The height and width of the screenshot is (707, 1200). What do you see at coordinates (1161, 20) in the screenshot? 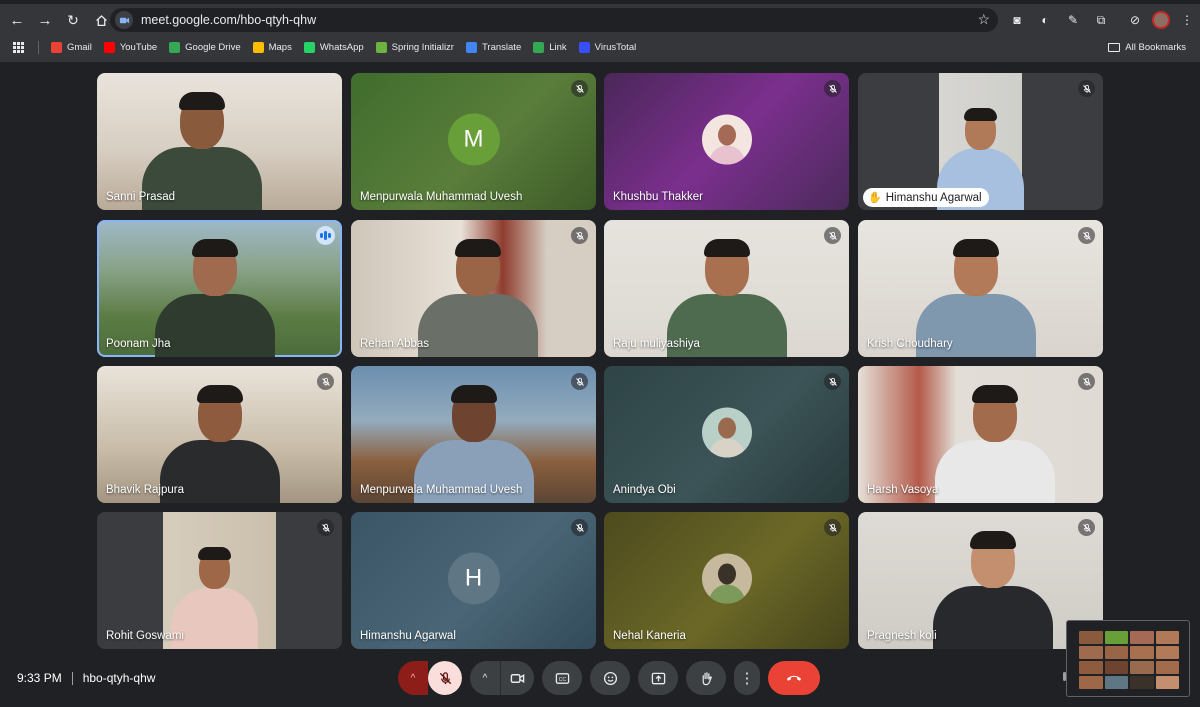
I see `profile-avatar` at bounding box center [1161, 20].